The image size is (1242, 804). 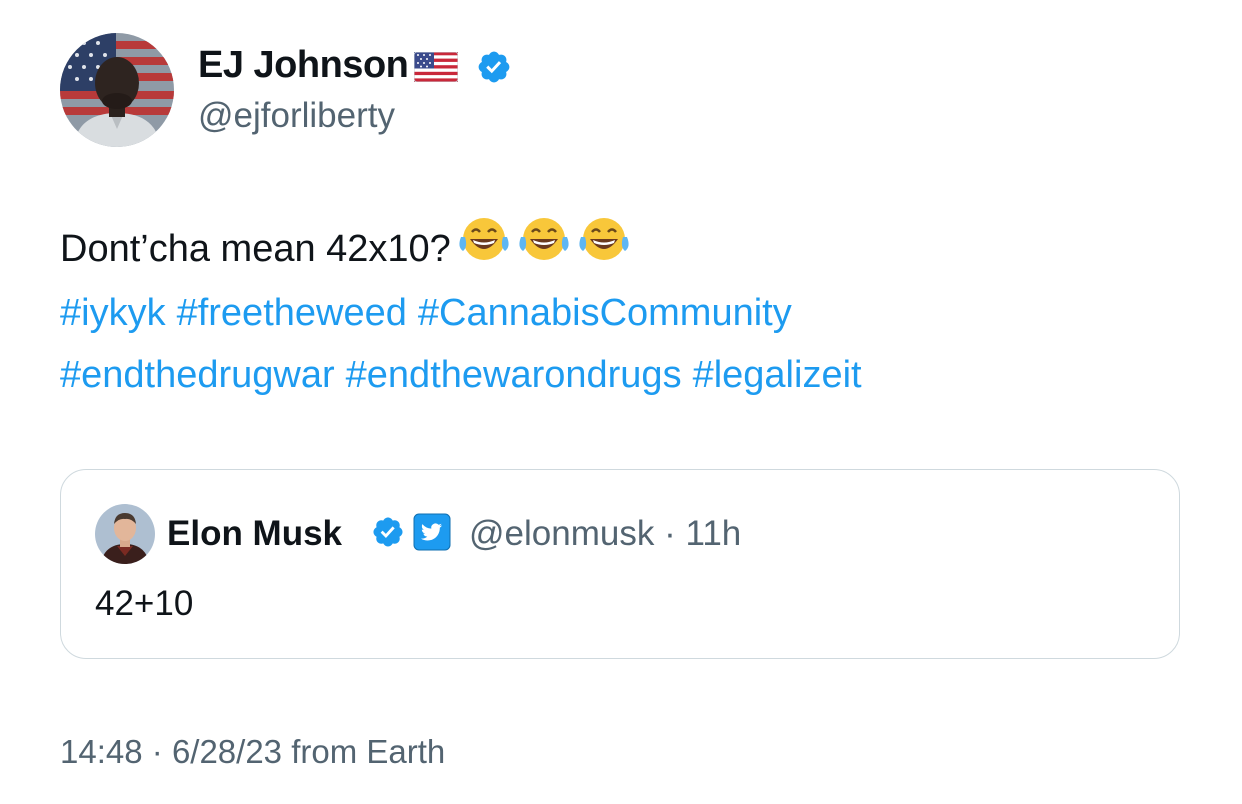 What do you see at coordinates (777, 375) in the screenshot?
I see `hashtag-link: #legalizeit` at bounding box center [777, 375].